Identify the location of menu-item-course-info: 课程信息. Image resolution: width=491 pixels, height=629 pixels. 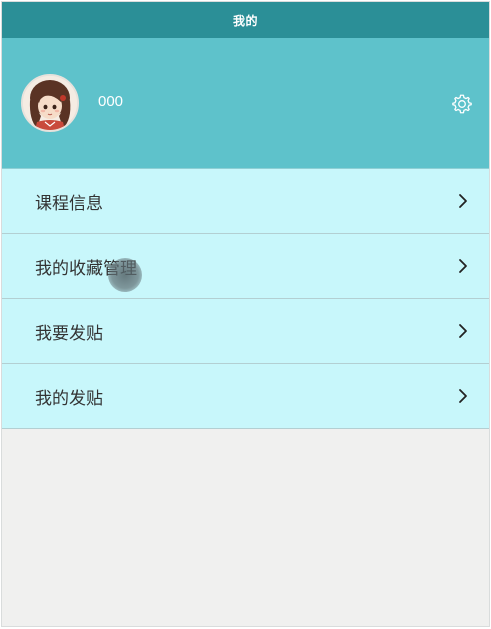
(245, 201).